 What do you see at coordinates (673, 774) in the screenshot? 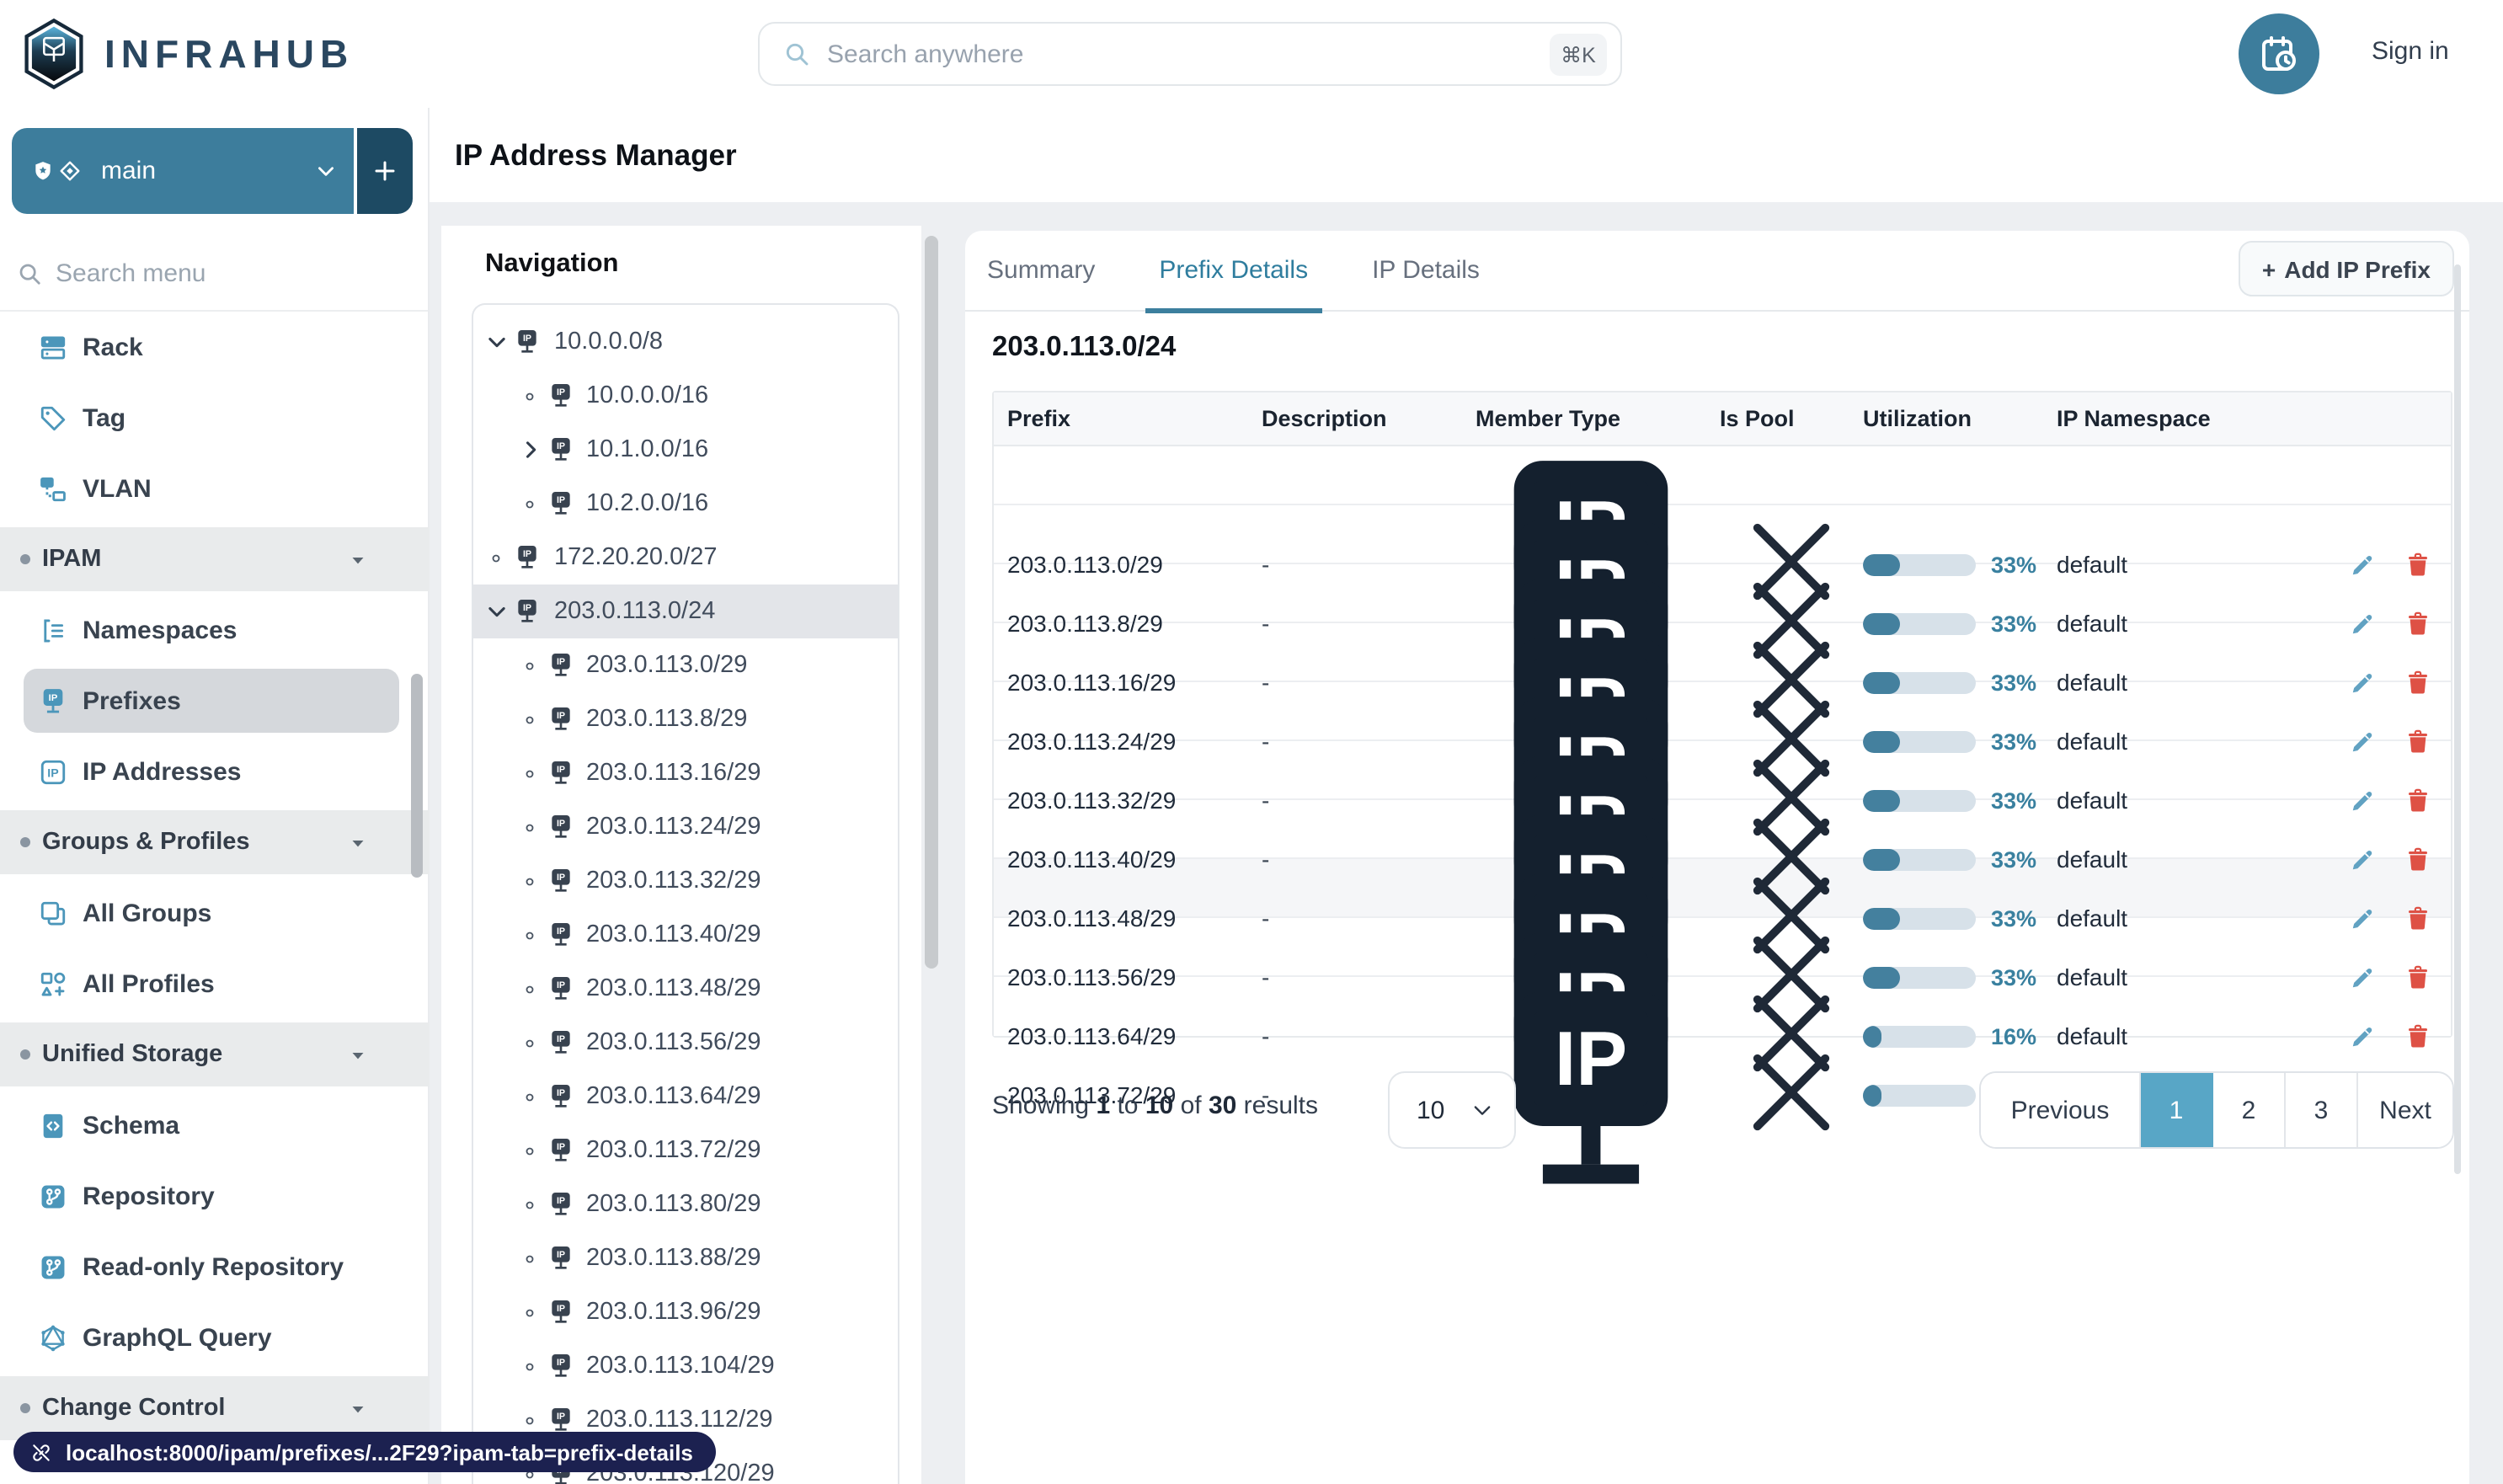
I see `tree-item-label: 203.0.113.16/29` at bounding box center [673, 774].